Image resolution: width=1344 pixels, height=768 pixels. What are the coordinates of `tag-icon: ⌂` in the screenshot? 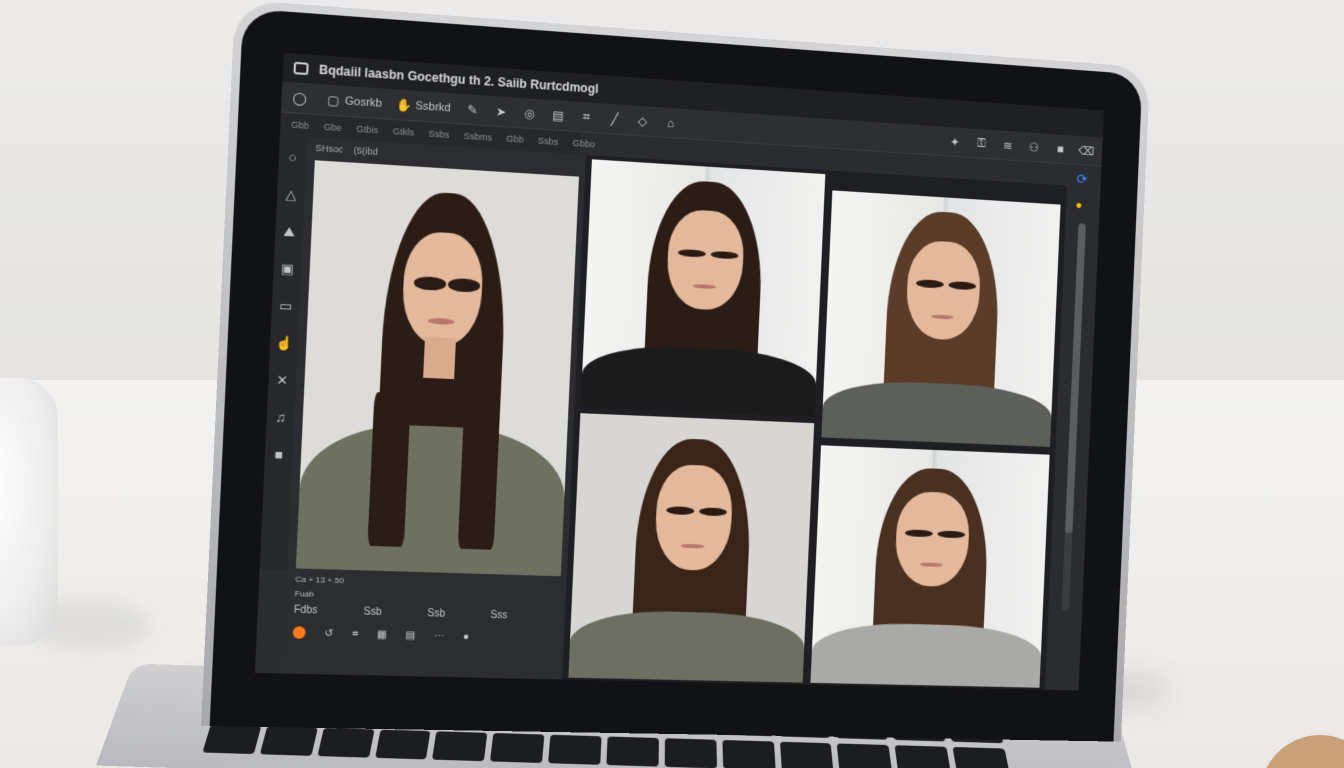 It's located at (670, 122).